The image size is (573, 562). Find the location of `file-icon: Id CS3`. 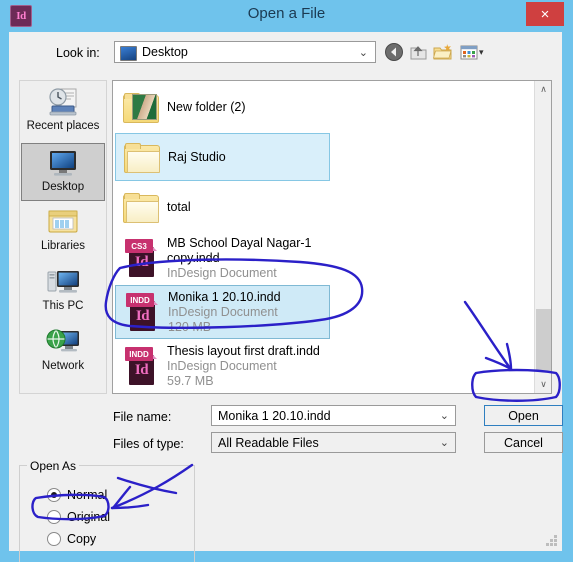

file-icon: Id CS3 is located at coordinates (141, 258).